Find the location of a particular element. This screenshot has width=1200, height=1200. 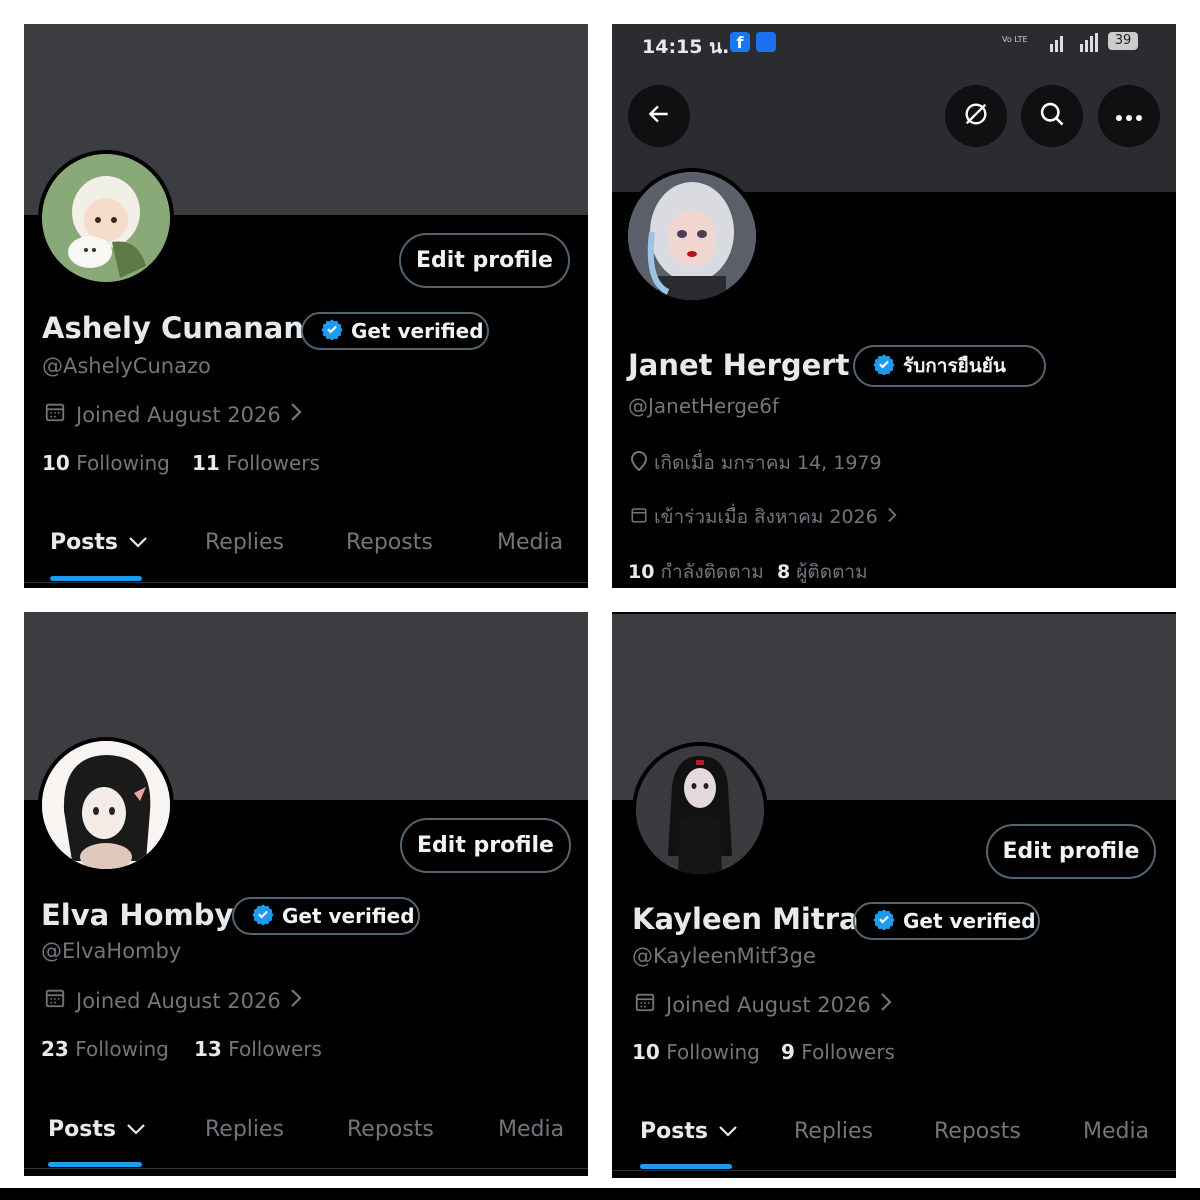

followers-stat: 11 Followers is located at coordinates (256, 463).